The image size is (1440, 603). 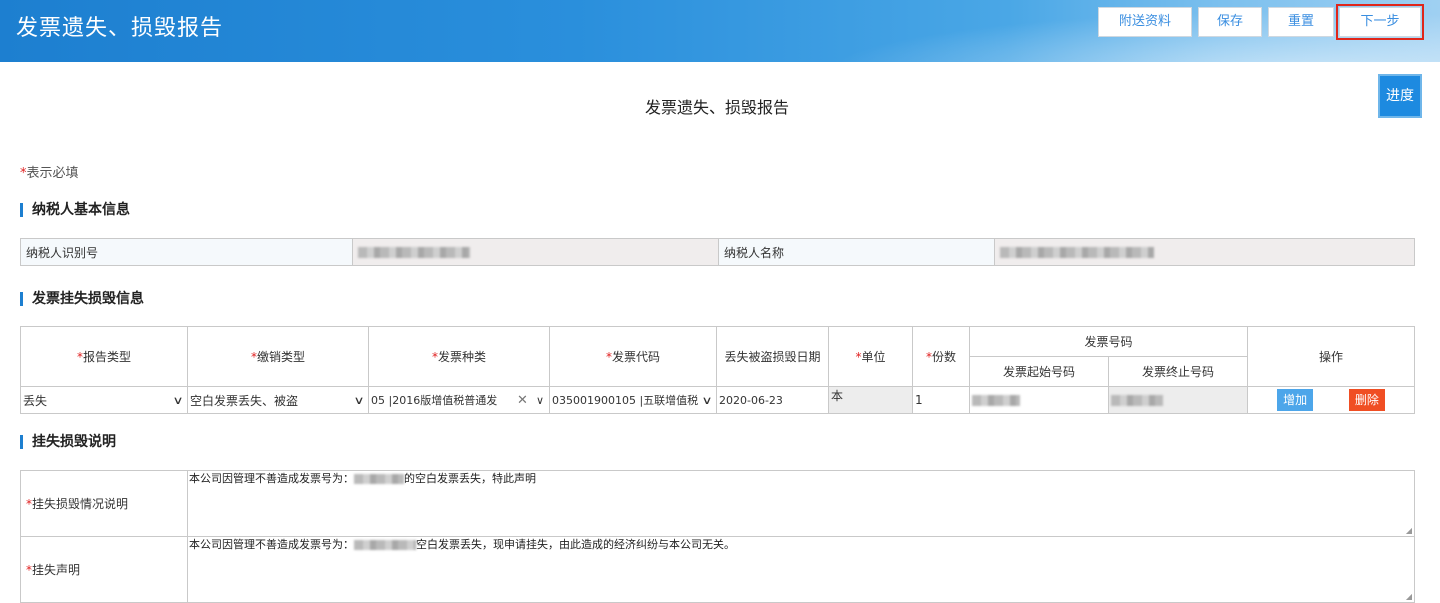 I want to click on section-description: 挂失损毁说明, so click(x=68, y=442).